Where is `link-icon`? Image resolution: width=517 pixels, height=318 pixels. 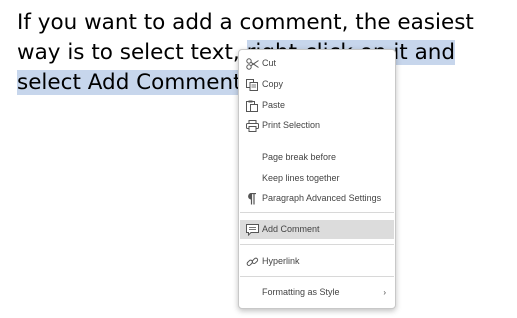 link-icon is located at coordinates (252, 261).